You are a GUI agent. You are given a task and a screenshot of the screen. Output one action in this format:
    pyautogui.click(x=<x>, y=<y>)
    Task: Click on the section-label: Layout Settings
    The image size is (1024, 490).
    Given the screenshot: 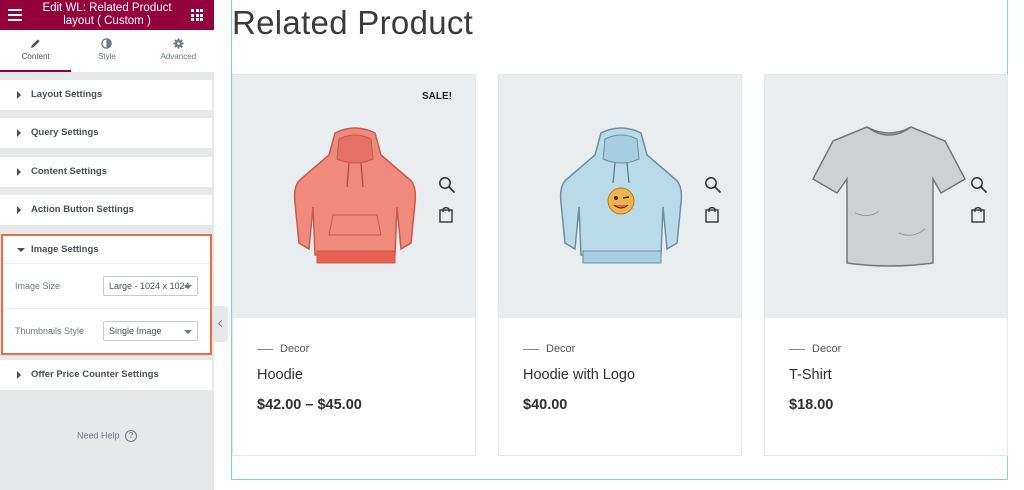 What is the action you would take?
    pyautogui.click(x=67, y=94)
    